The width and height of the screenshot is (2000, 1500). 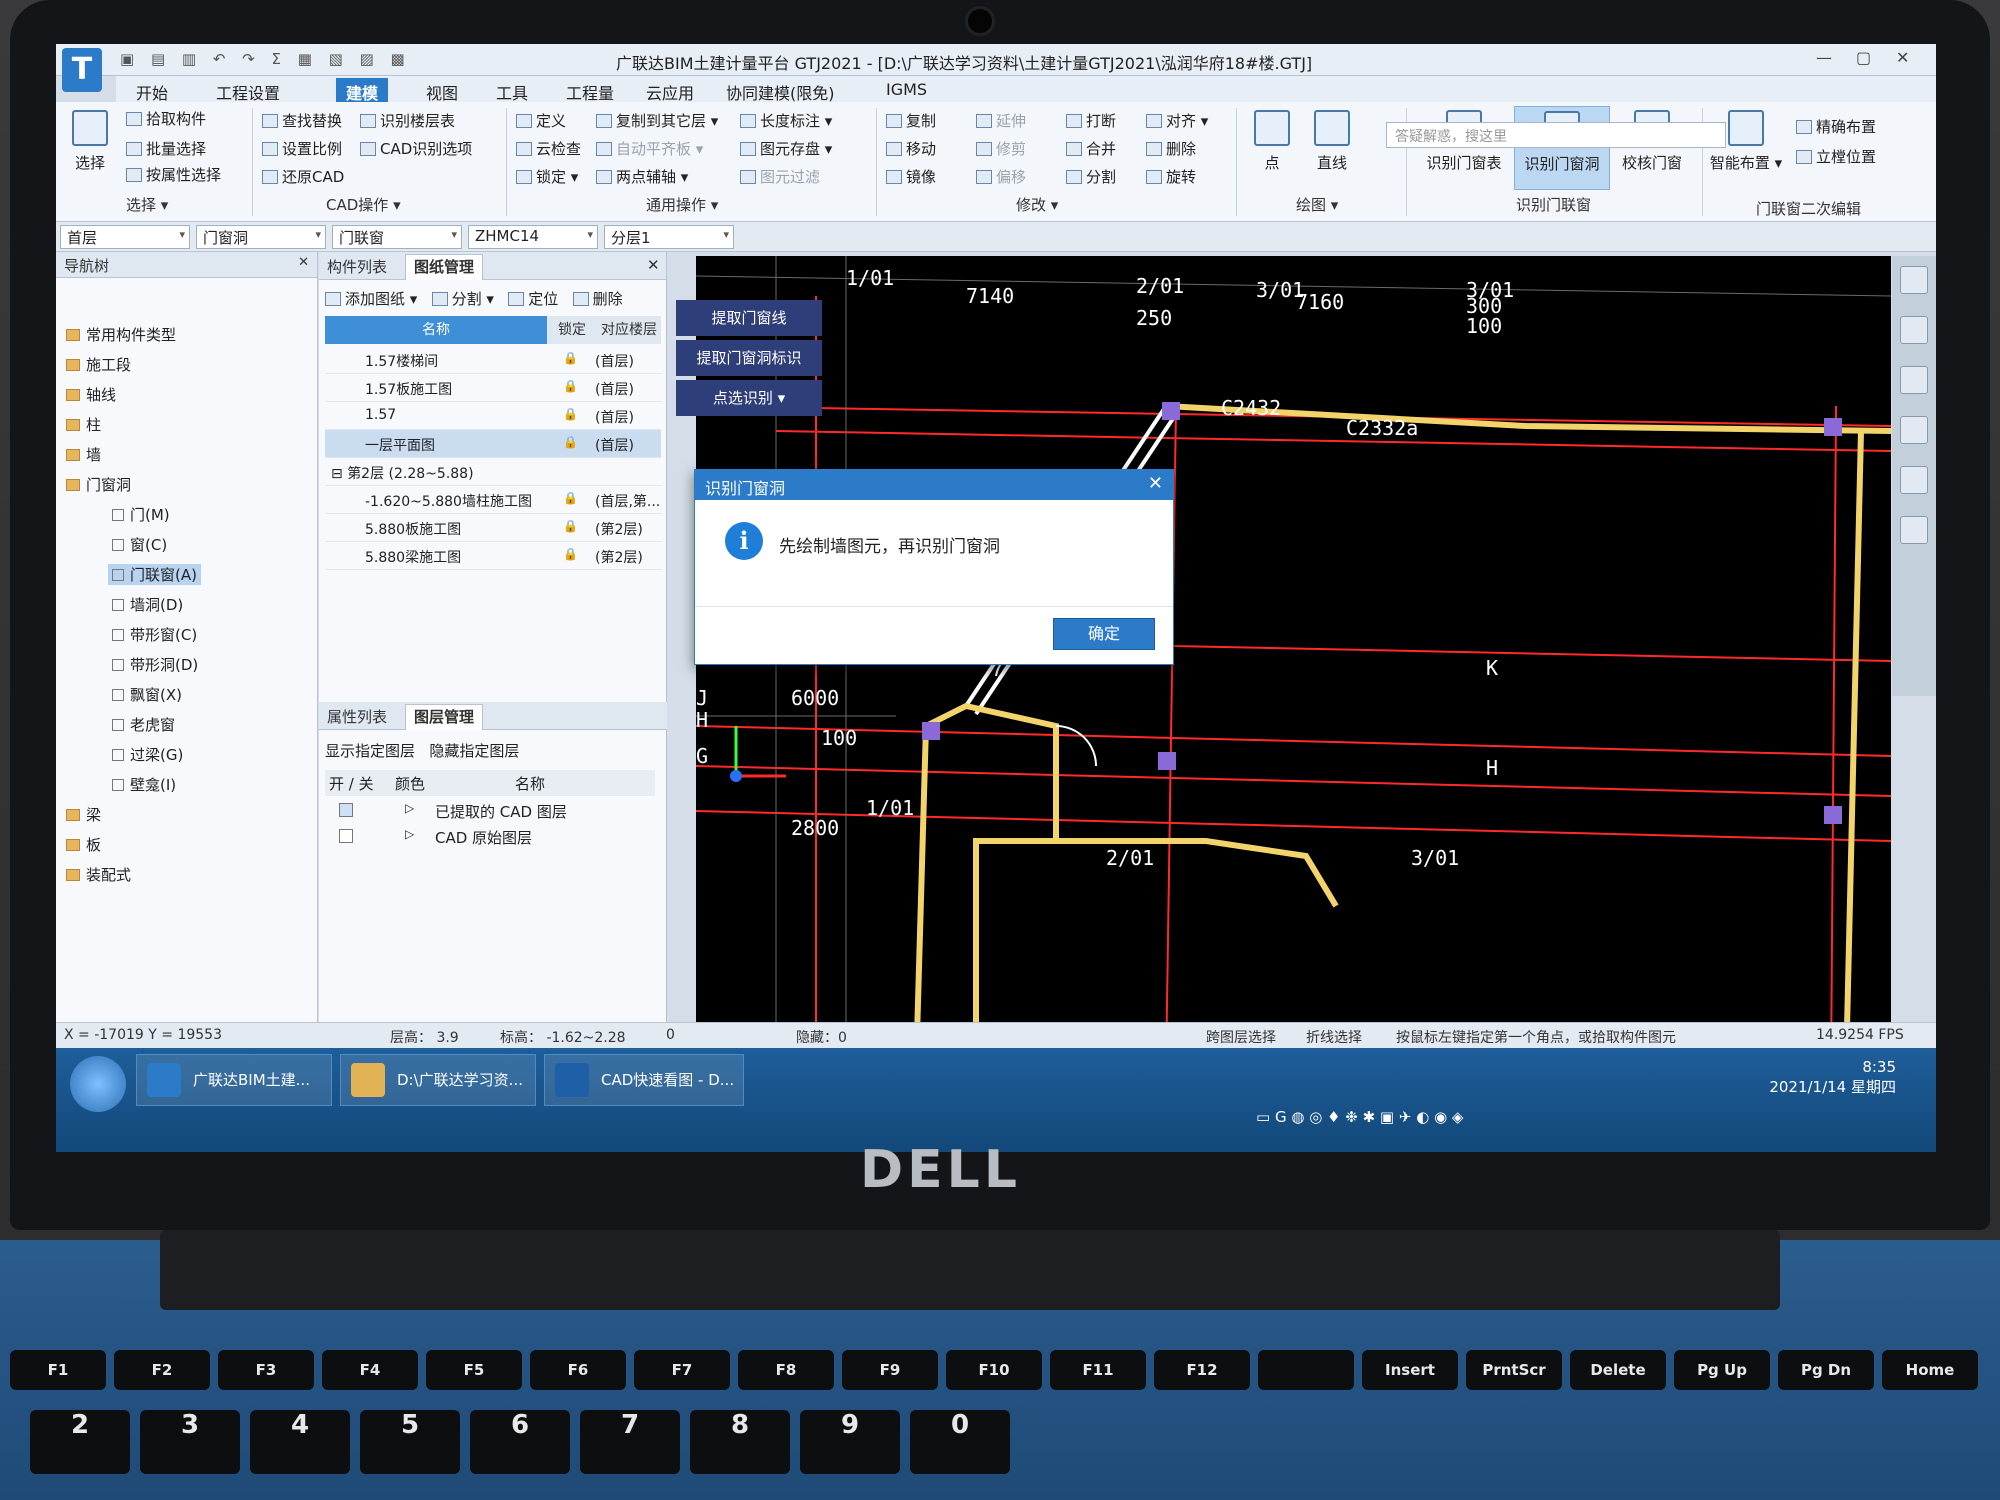 I want to click on floor-select: 首层, so click(x=125, y=237).